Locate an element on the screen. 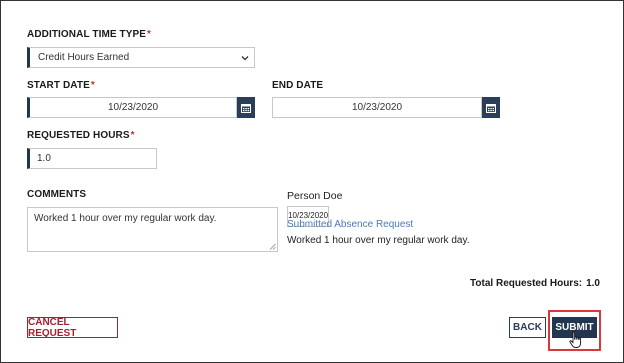  time-type-select: Credit Hours Earned is located at coordinates (141, 57).